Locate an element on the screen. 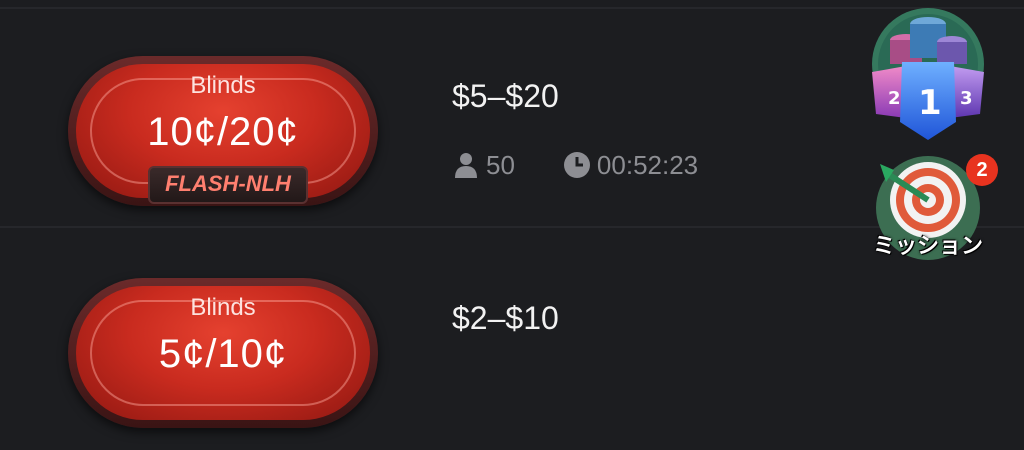  player-count: 50 is located at coordinates (500, 164).